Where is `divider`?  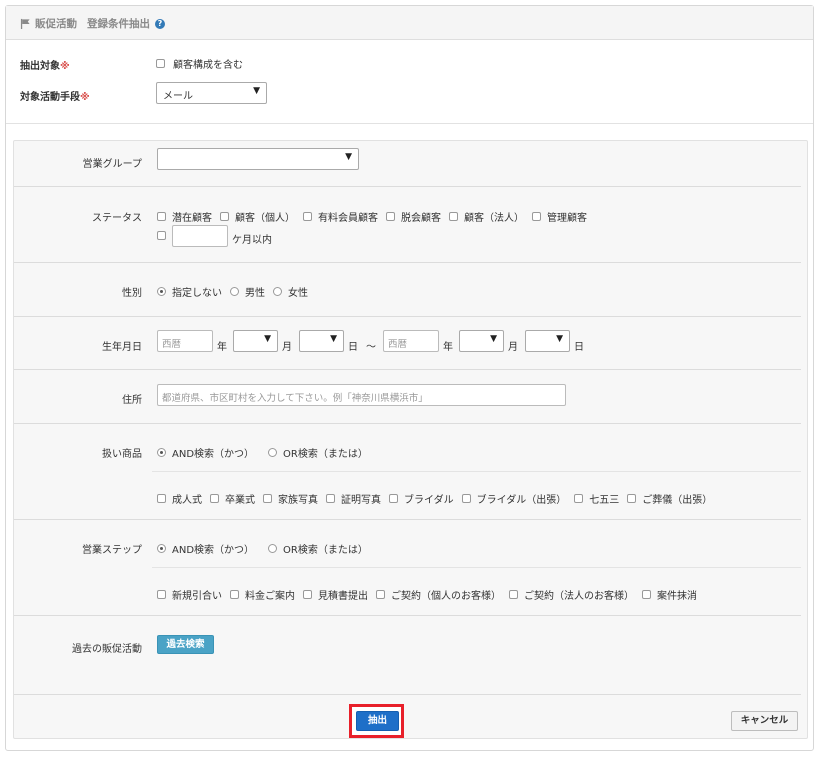 divider is located at coordinates (409, 123).